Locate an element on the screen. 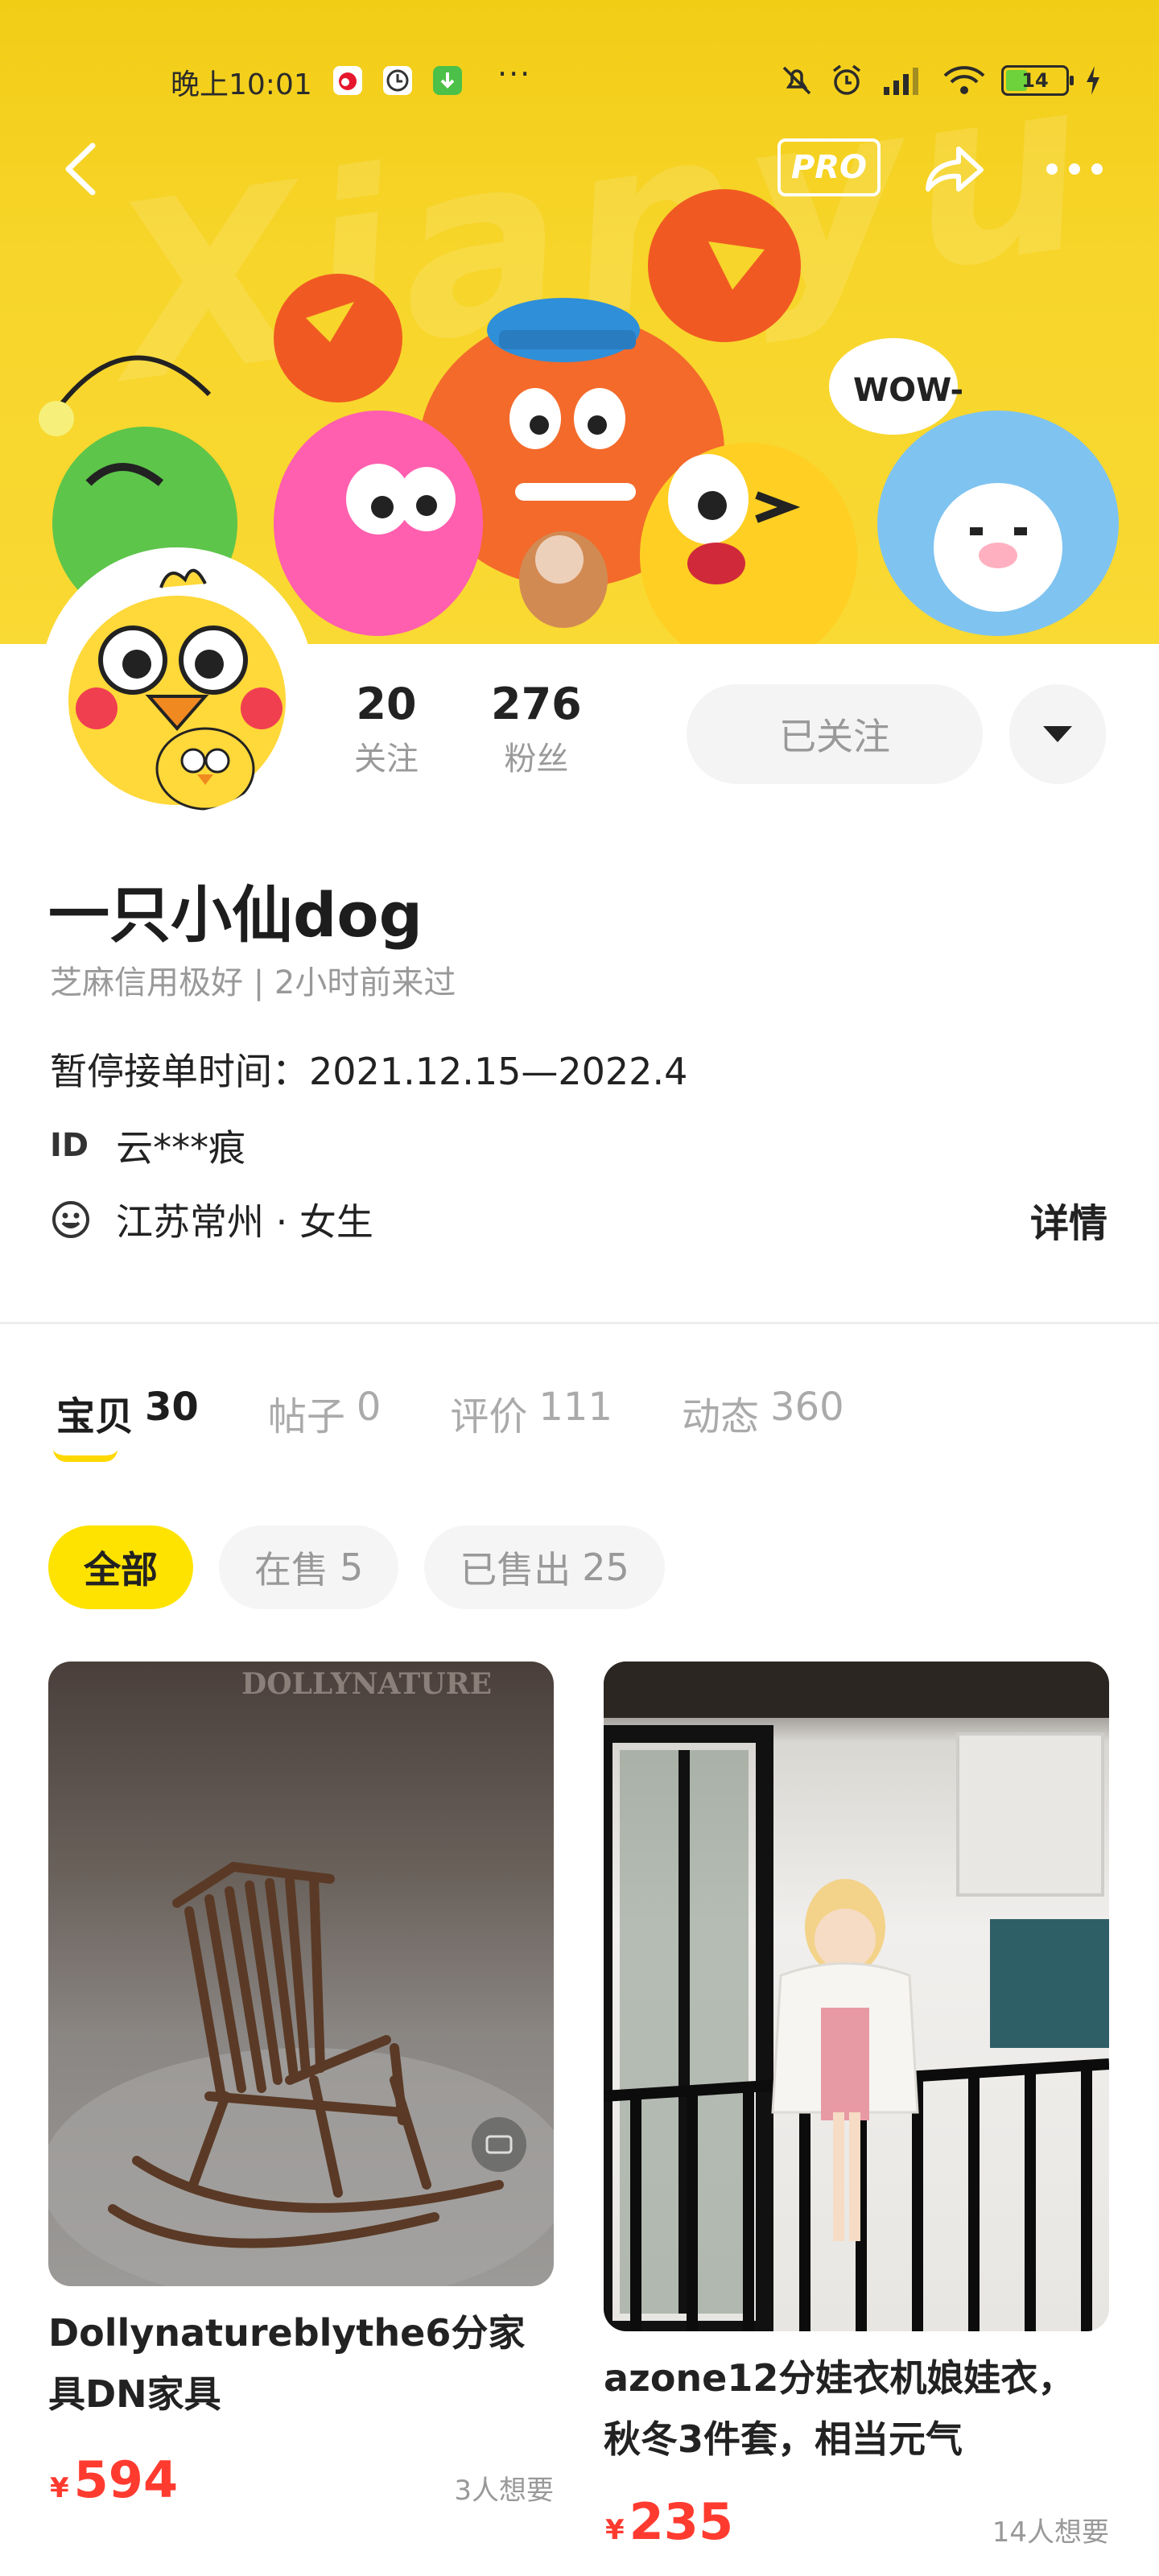 This screenshot has width=1159, height=2576. alarm-icon is located at coordinates (846, 79).